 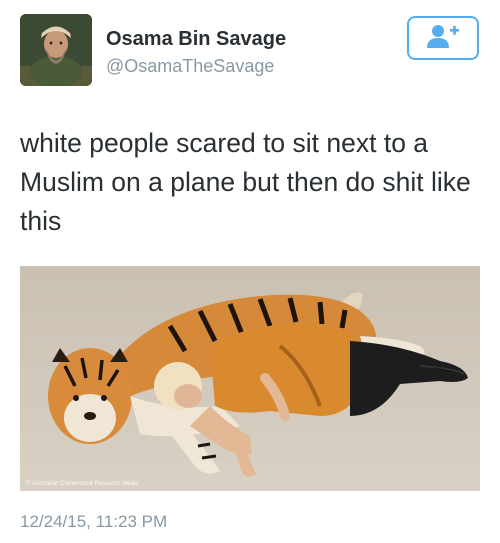 I want to click on user-handle: @OsamaTheSavage, so click(x=190, y=66).